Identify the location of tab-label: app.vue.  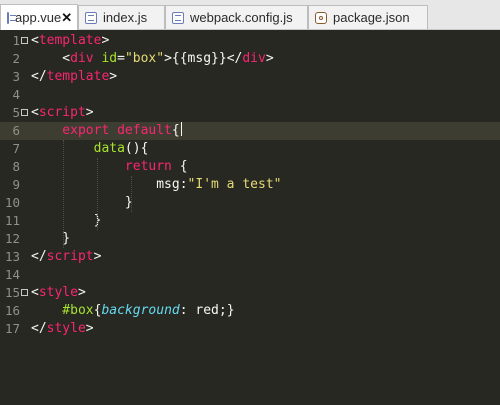
(38, 17).